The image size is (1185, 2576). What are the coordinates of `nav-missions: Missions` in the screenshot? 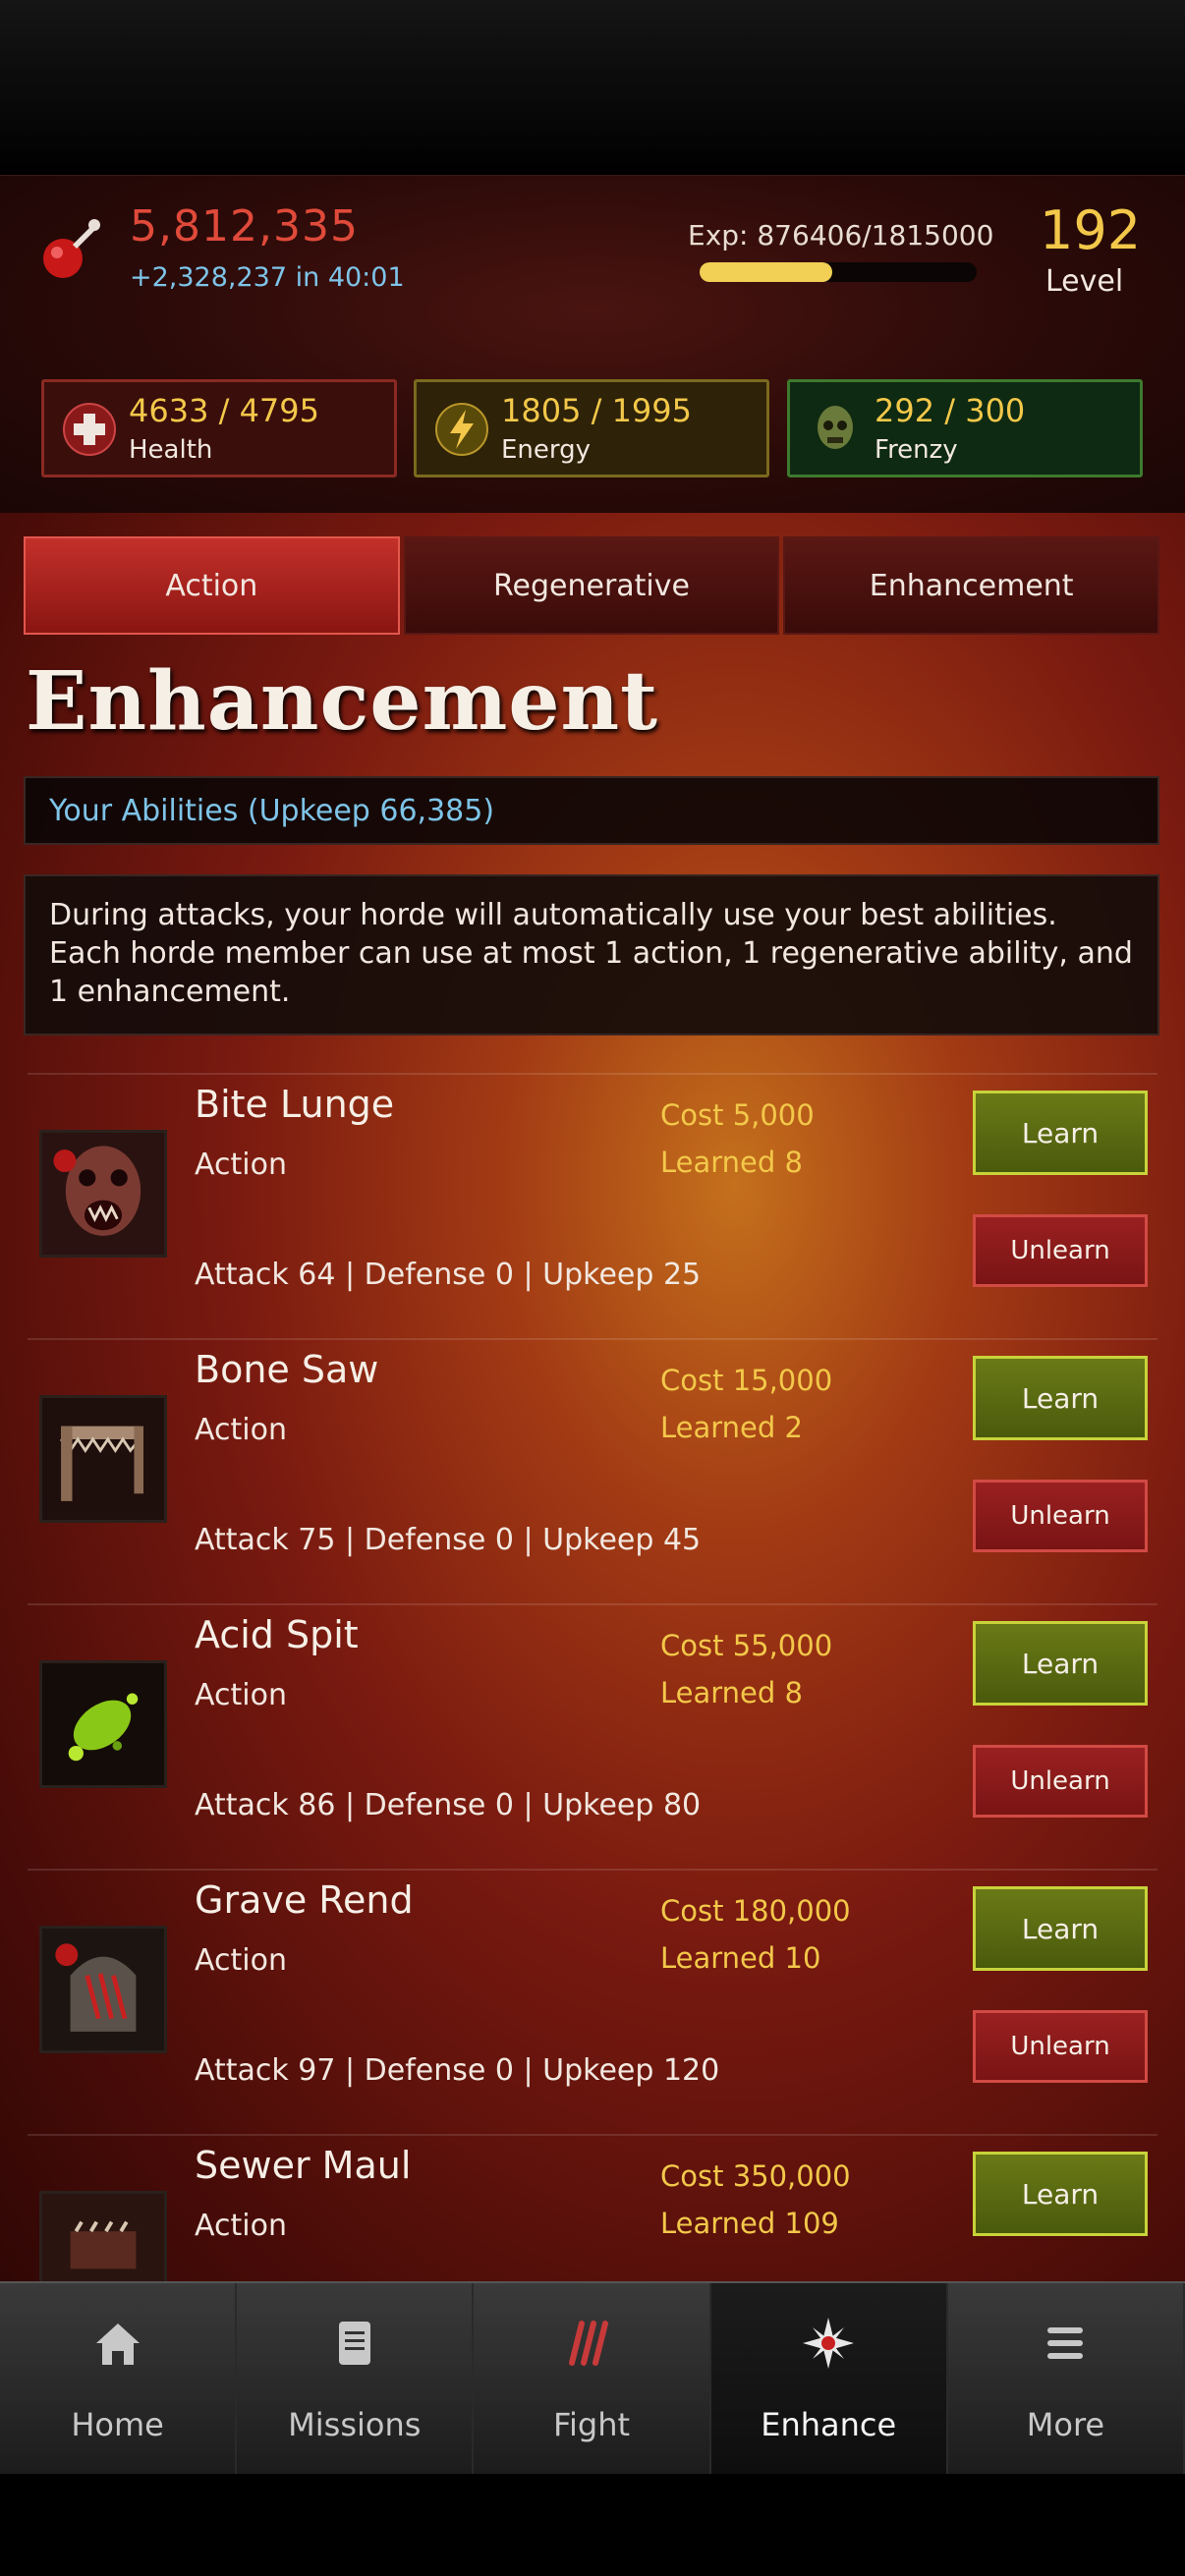 It's located at (356, 2378).